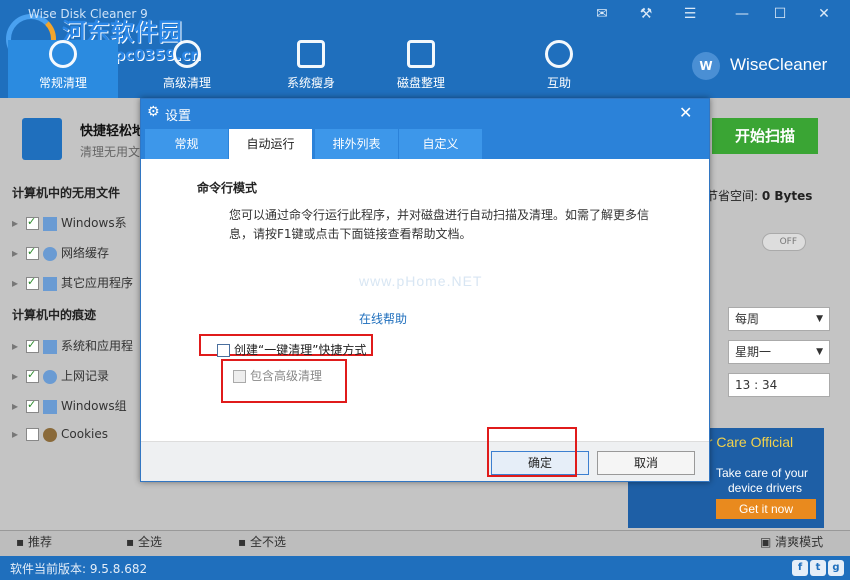 This screenshot has width=850, height=580. Describe the element at coordinates (766, 509) in the screenshot. I see `ad-get-it-button: Get it now` at that location.